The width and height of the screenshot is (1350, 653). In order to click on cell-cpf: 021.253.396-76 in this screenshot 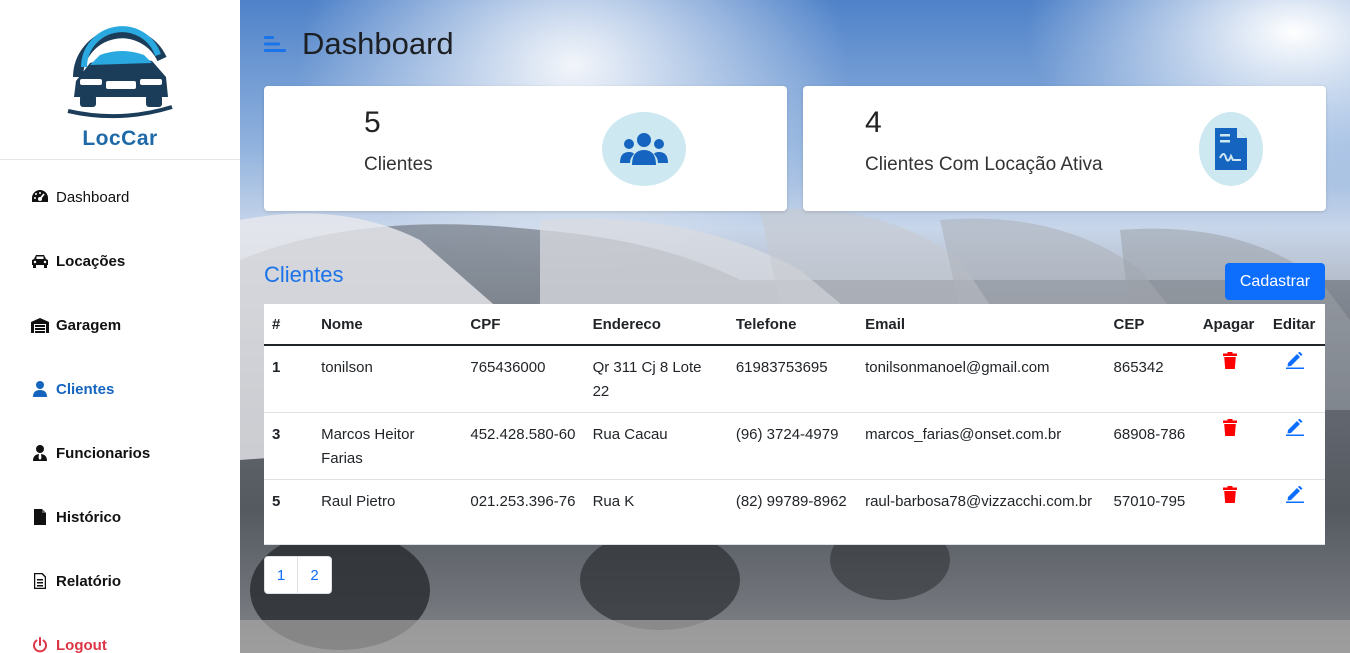, I will do `click(523, 512)`.